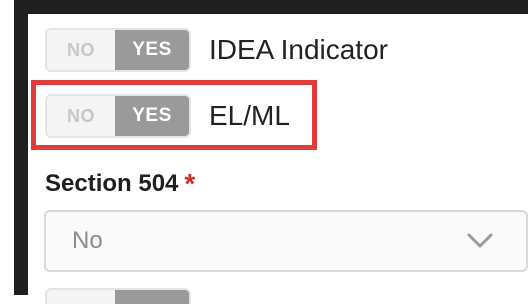 The height and width of the screenshot is (304, 528). I want to click on next-toggle-yes-option, so click(152, 297).